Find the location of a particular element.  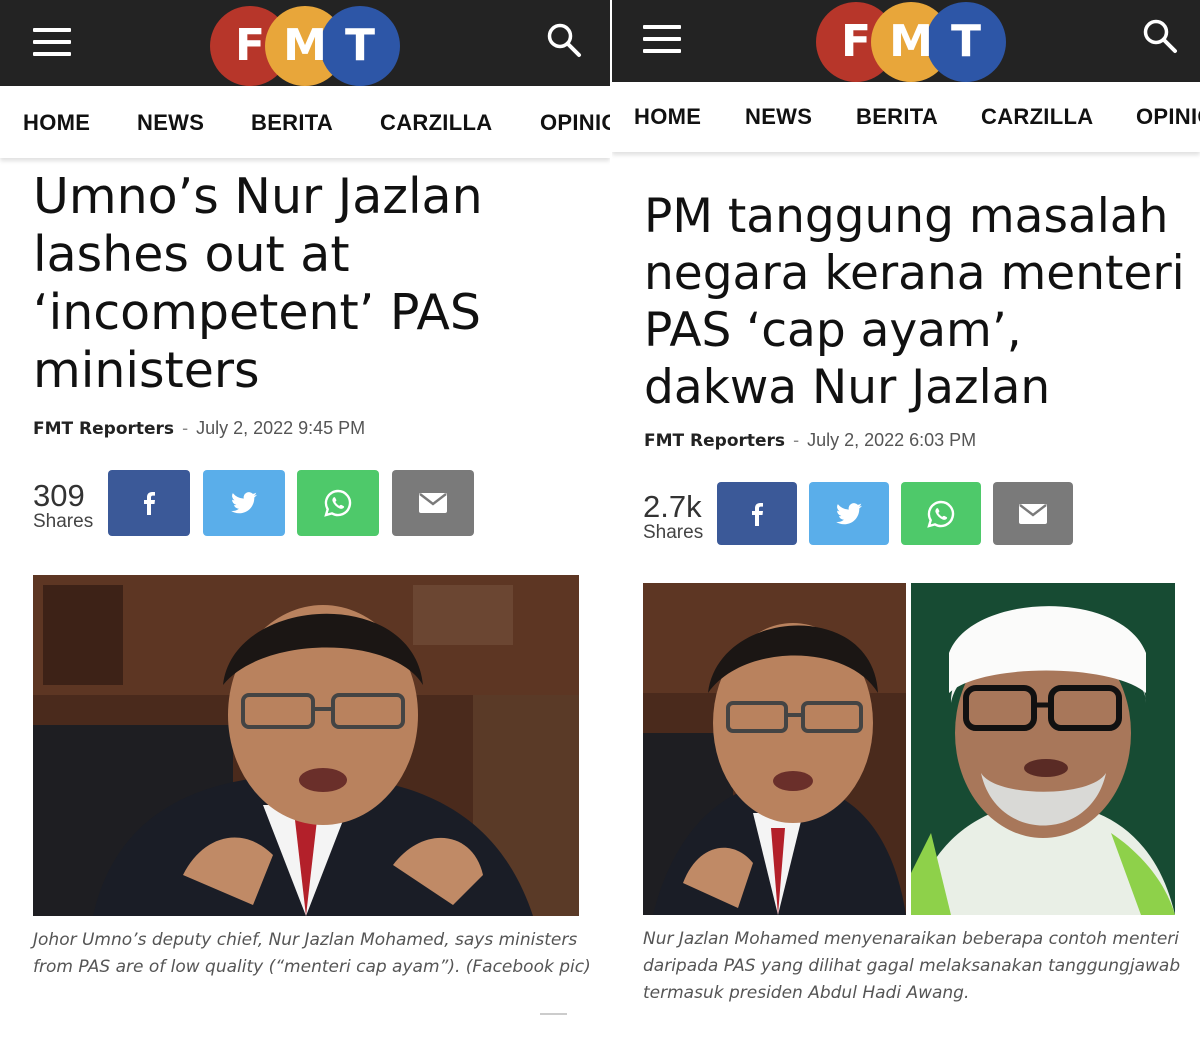

byline: FMT Reporters - July 2, 2022 9:45 PM is located at coordinates (199, 428).